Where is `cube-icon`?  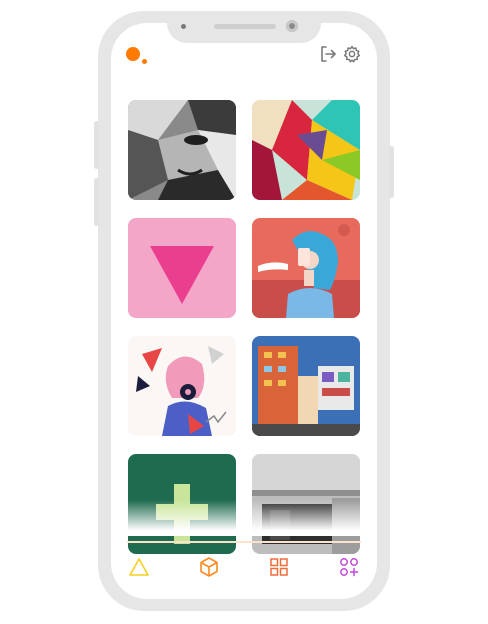 cube-icon is located at coordinates (209, 567).